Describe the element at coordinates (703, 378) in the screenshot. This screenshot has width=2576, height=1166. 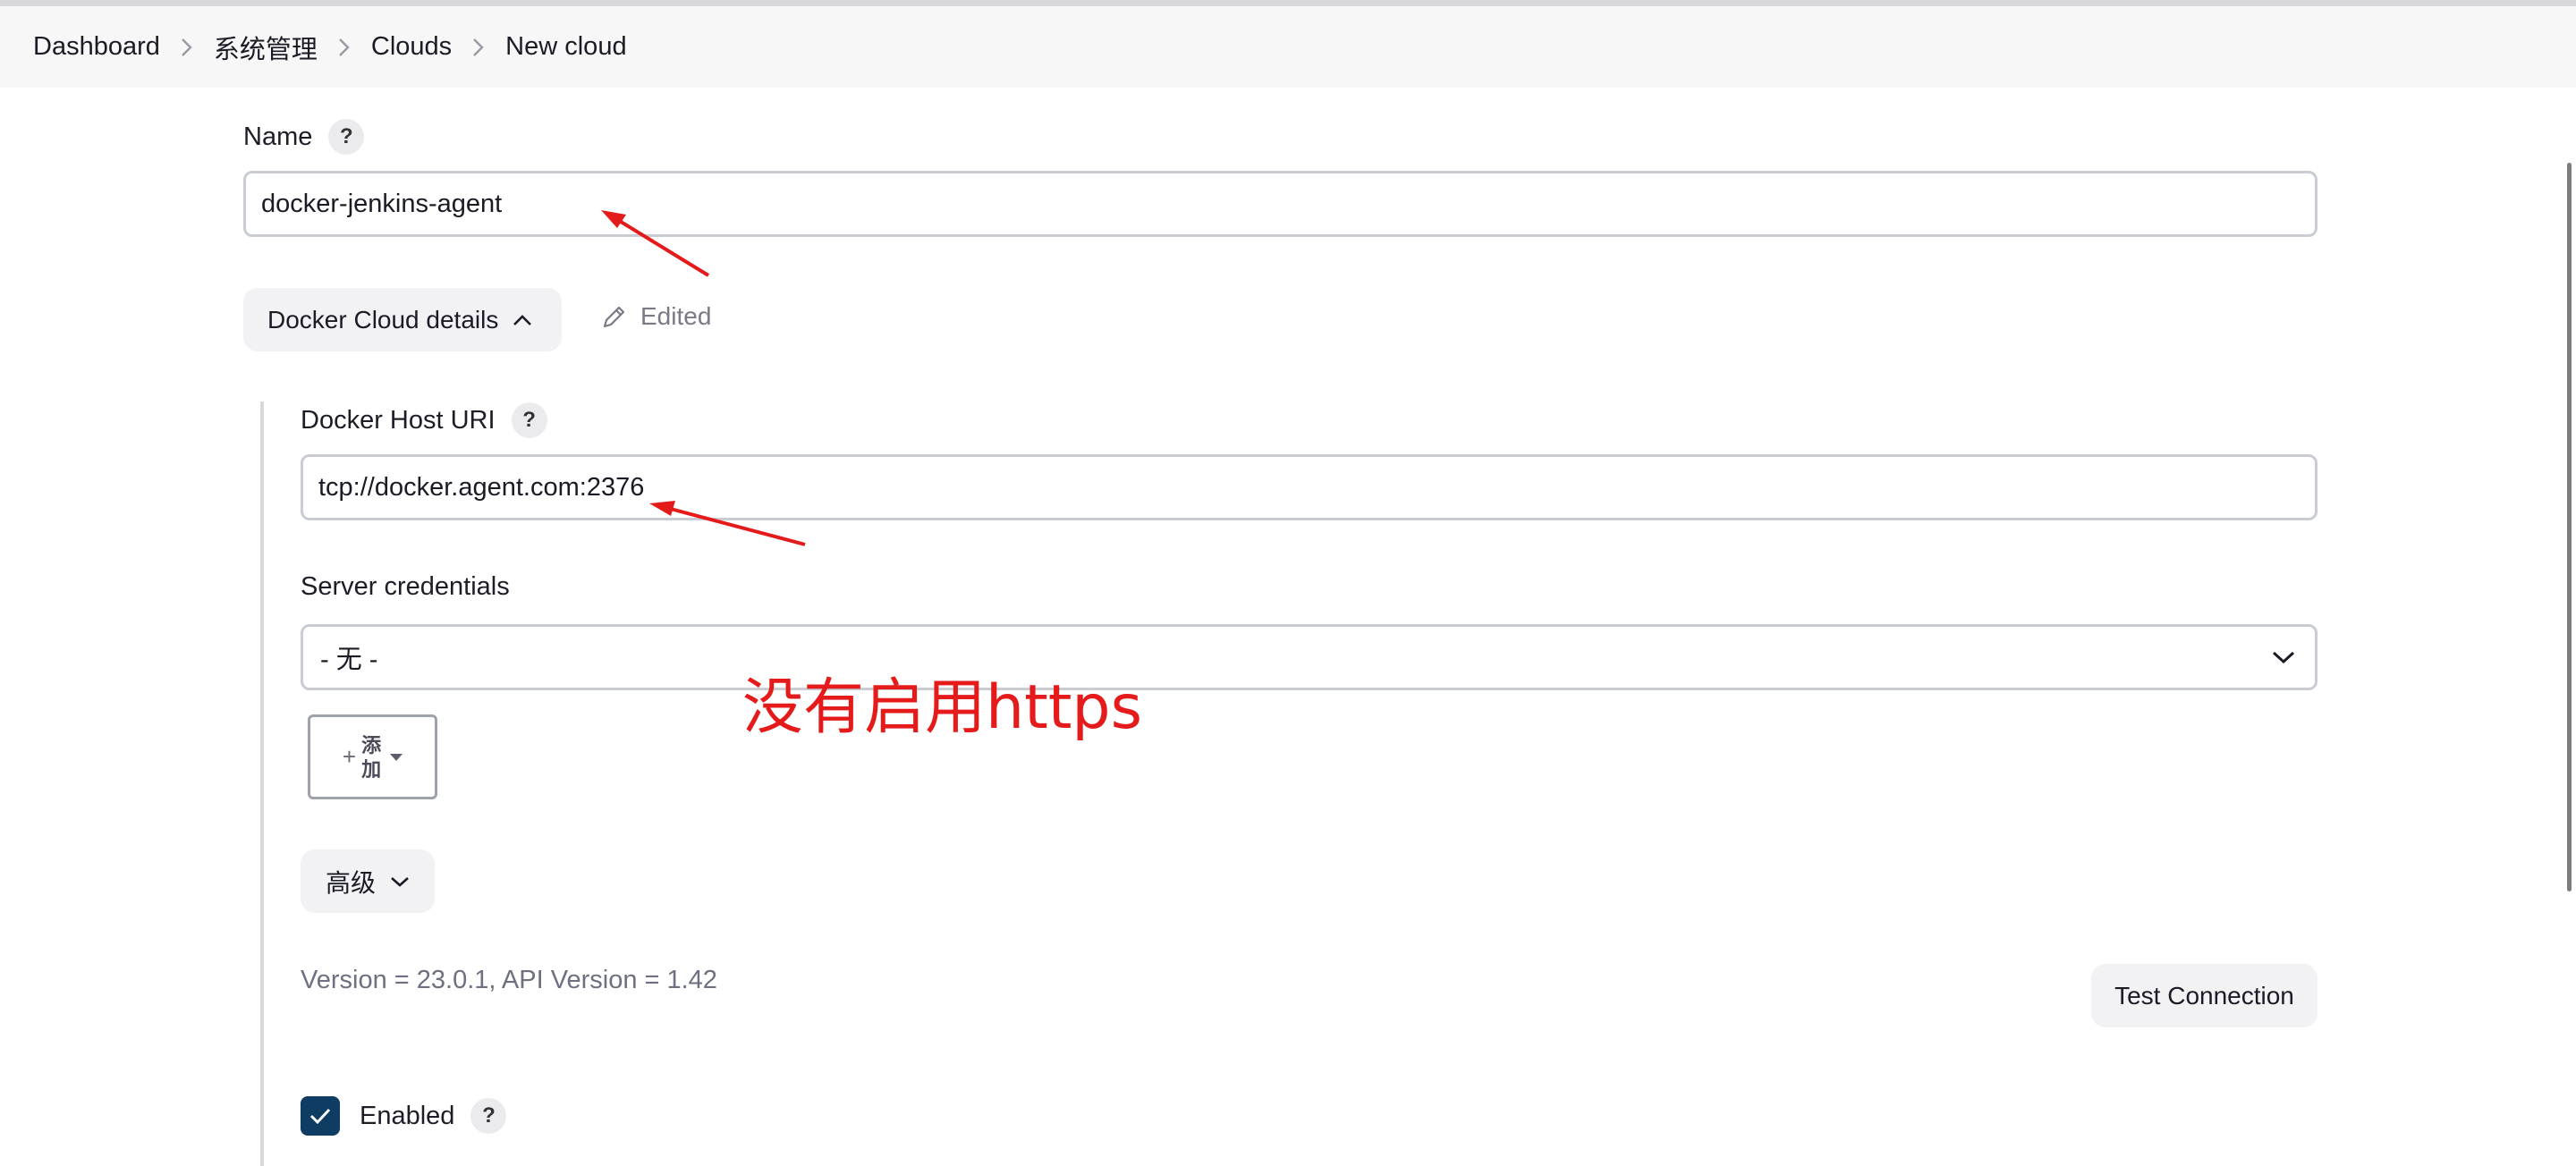
I see `annotation-arrows` at that location.